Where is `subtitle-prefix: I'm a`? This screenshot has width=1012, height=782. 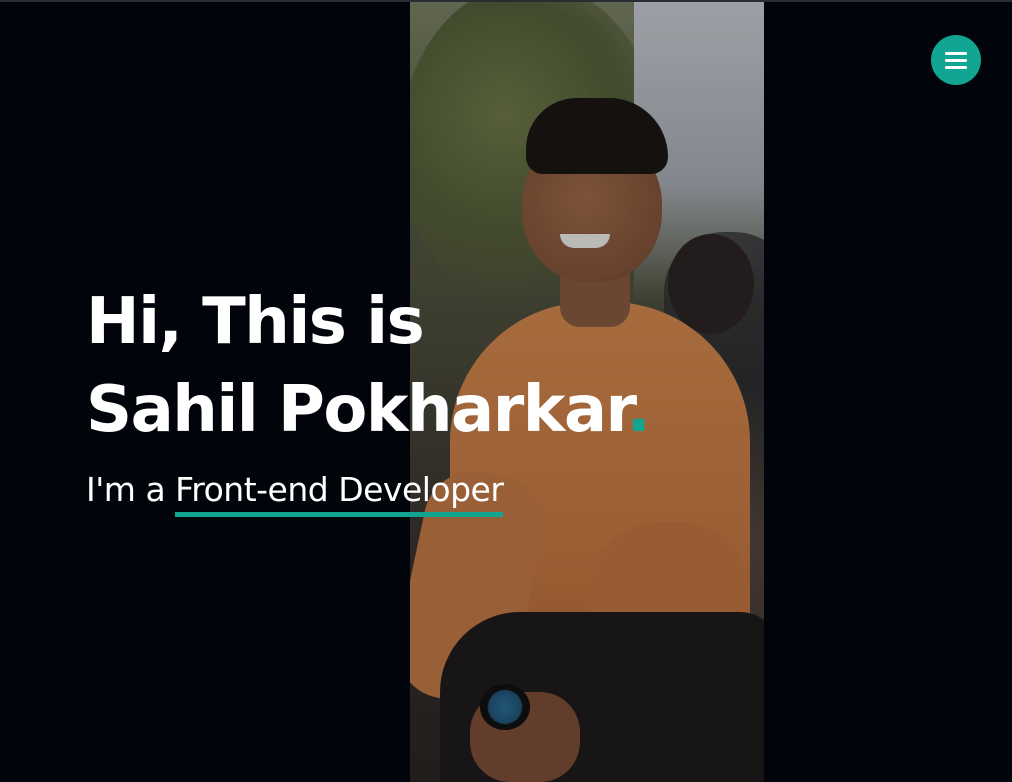
subtitle-prefix: I'm a is located at coordinates (126, 489).